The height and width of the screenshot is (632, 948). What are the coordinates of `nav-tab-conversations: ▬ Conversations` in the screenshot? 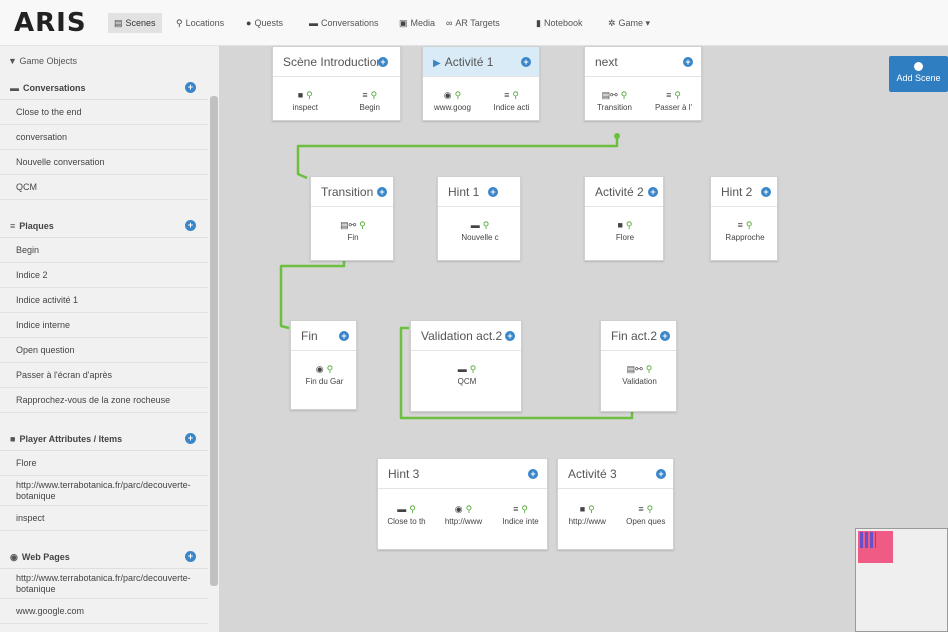 It's located at (344, 23).